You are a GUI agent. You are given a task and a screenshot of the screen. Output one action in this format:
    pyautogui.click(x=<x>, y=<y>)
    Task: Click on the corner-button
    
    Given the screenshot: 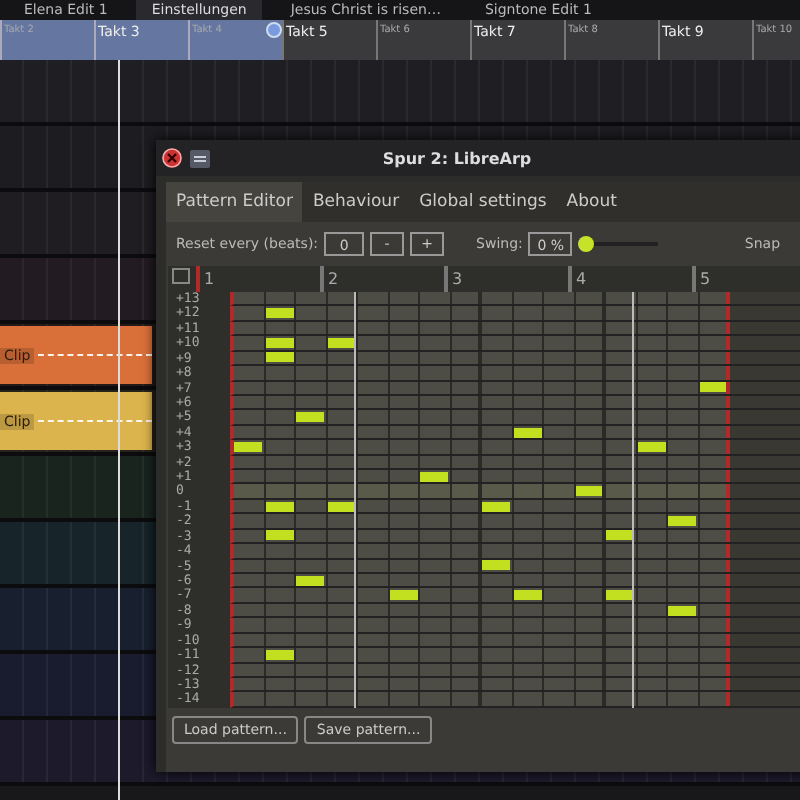 What is the action you would take?
    pyautogui.click(x=181, y=276)
    